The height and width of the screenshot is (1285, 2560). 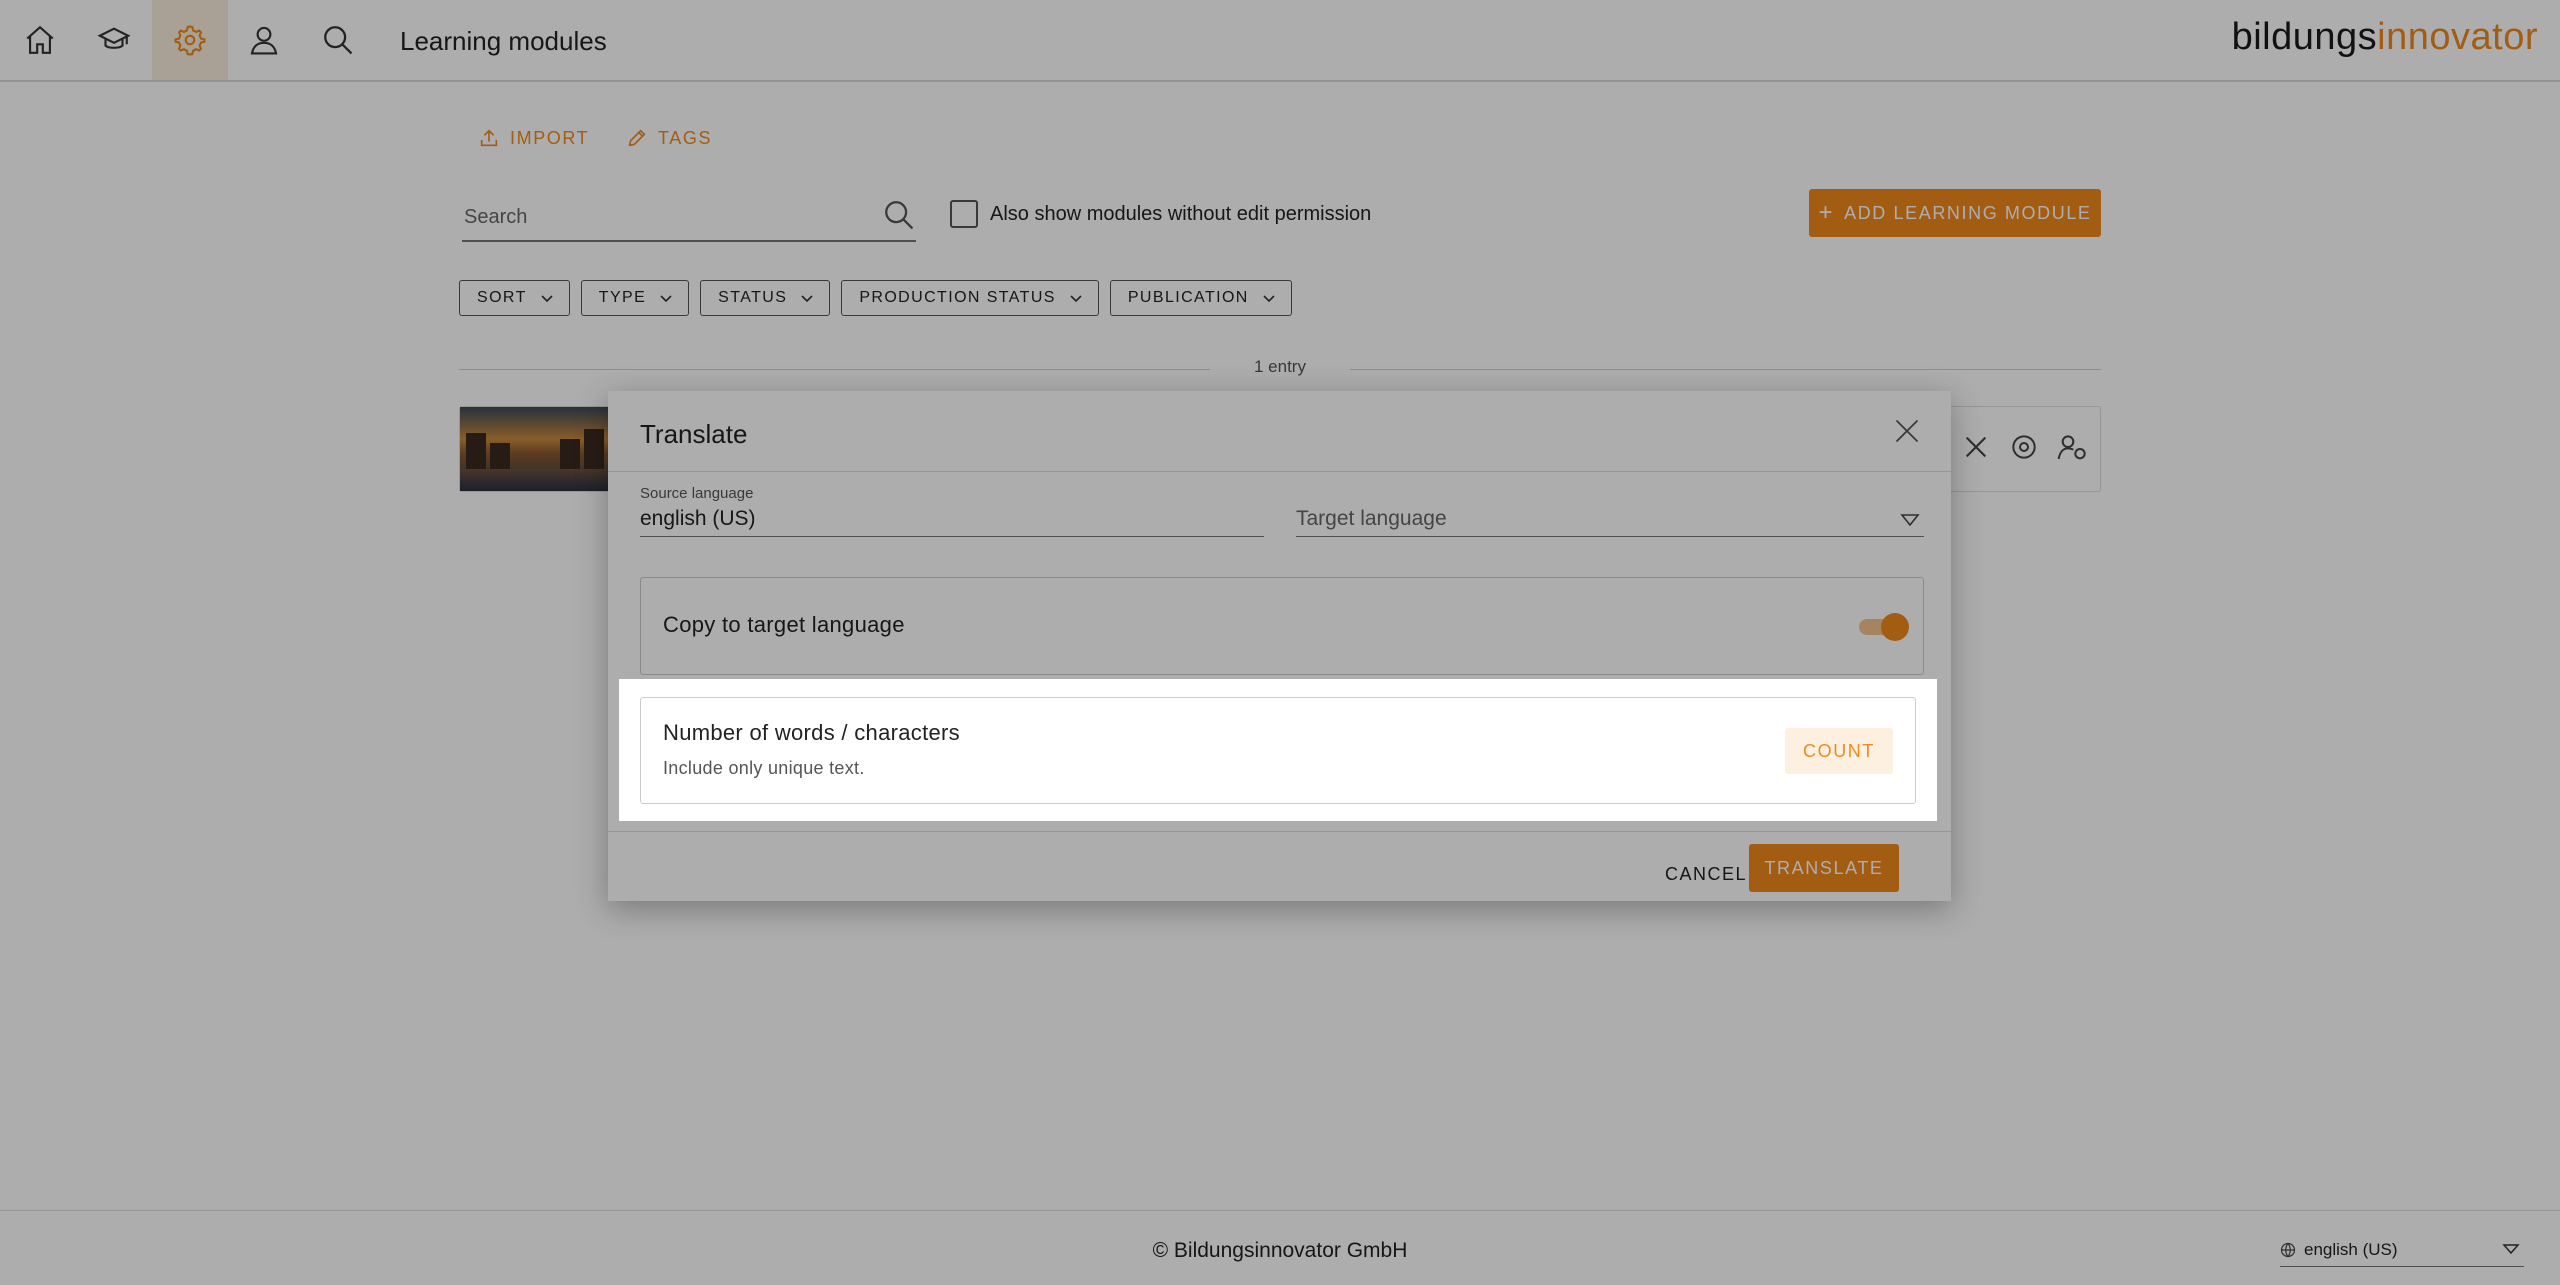 What do you see at coordinates (764, 768) in the screenshot?
I see `word-count-subtitle: Include only unique text.` at bounding box center [764, 768].